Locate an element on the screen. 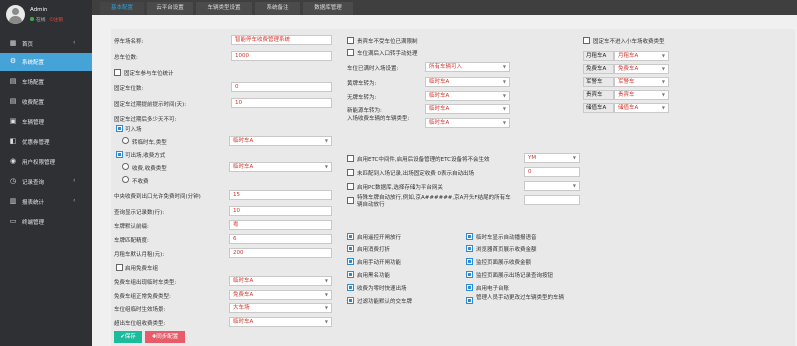 The width and height of the screenshot is (797, 346). free-temp-select: 临时车A is located at coordinates (280, 281).